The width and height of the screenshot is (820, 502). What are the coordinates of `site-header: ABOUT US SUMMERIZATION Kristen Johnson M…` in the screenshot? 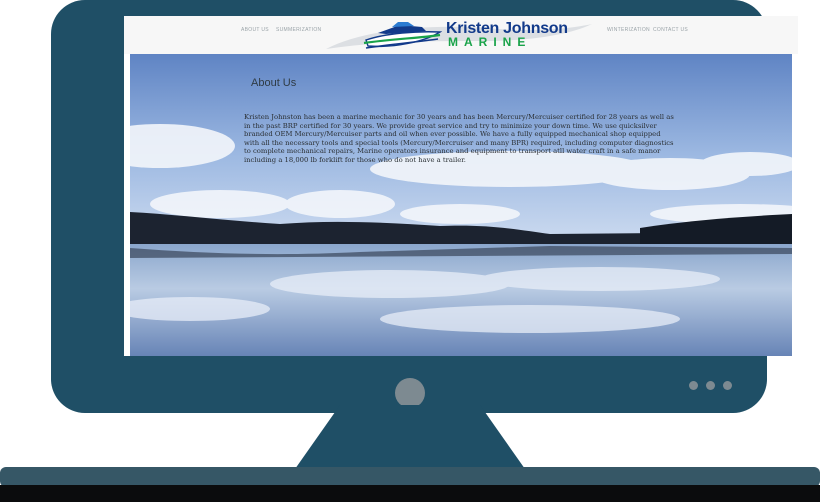 It's located at (461, 35).